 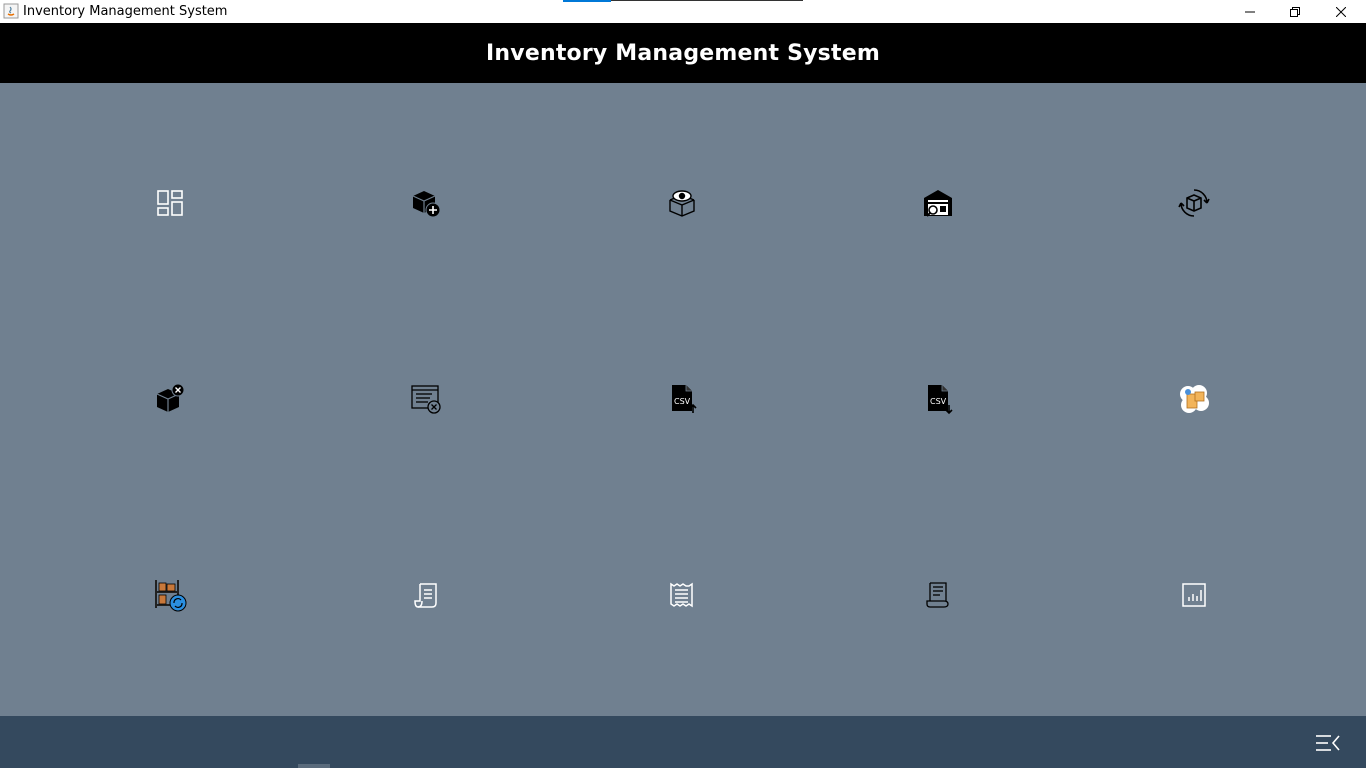 What do you see at coordinates (125, 11) in the screenshot?
I see `window-title: Inventory Management System` at bounding box center [125, 11].